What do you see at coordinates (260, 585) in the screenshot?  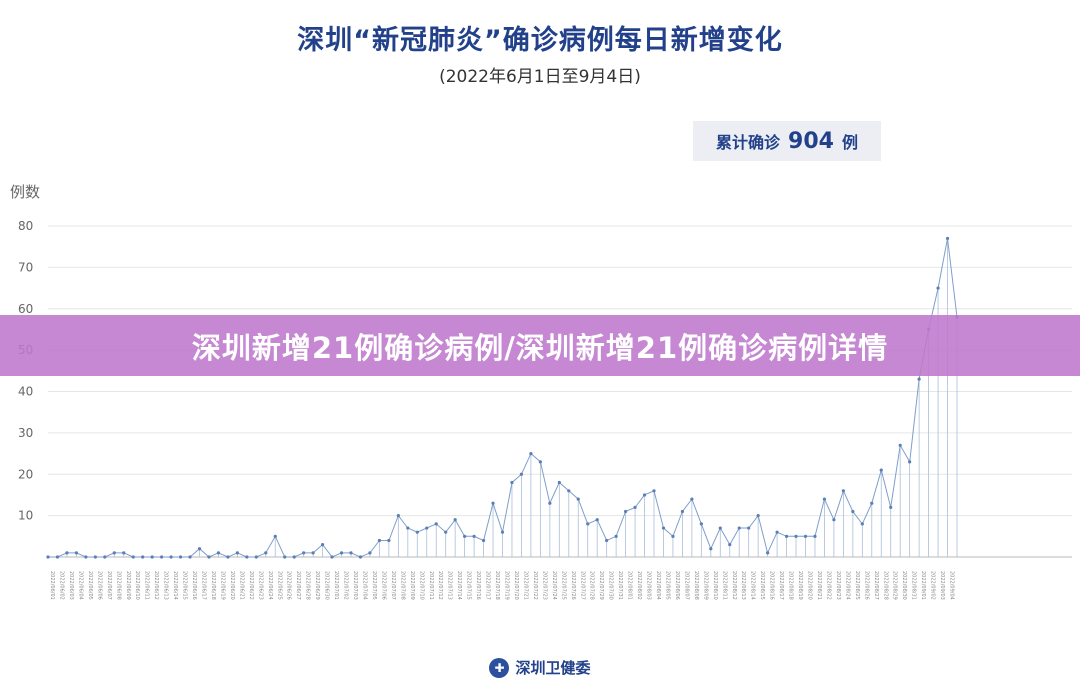 I see `x-tick-label: 2022/06/23` at bounding box center [260, 585].